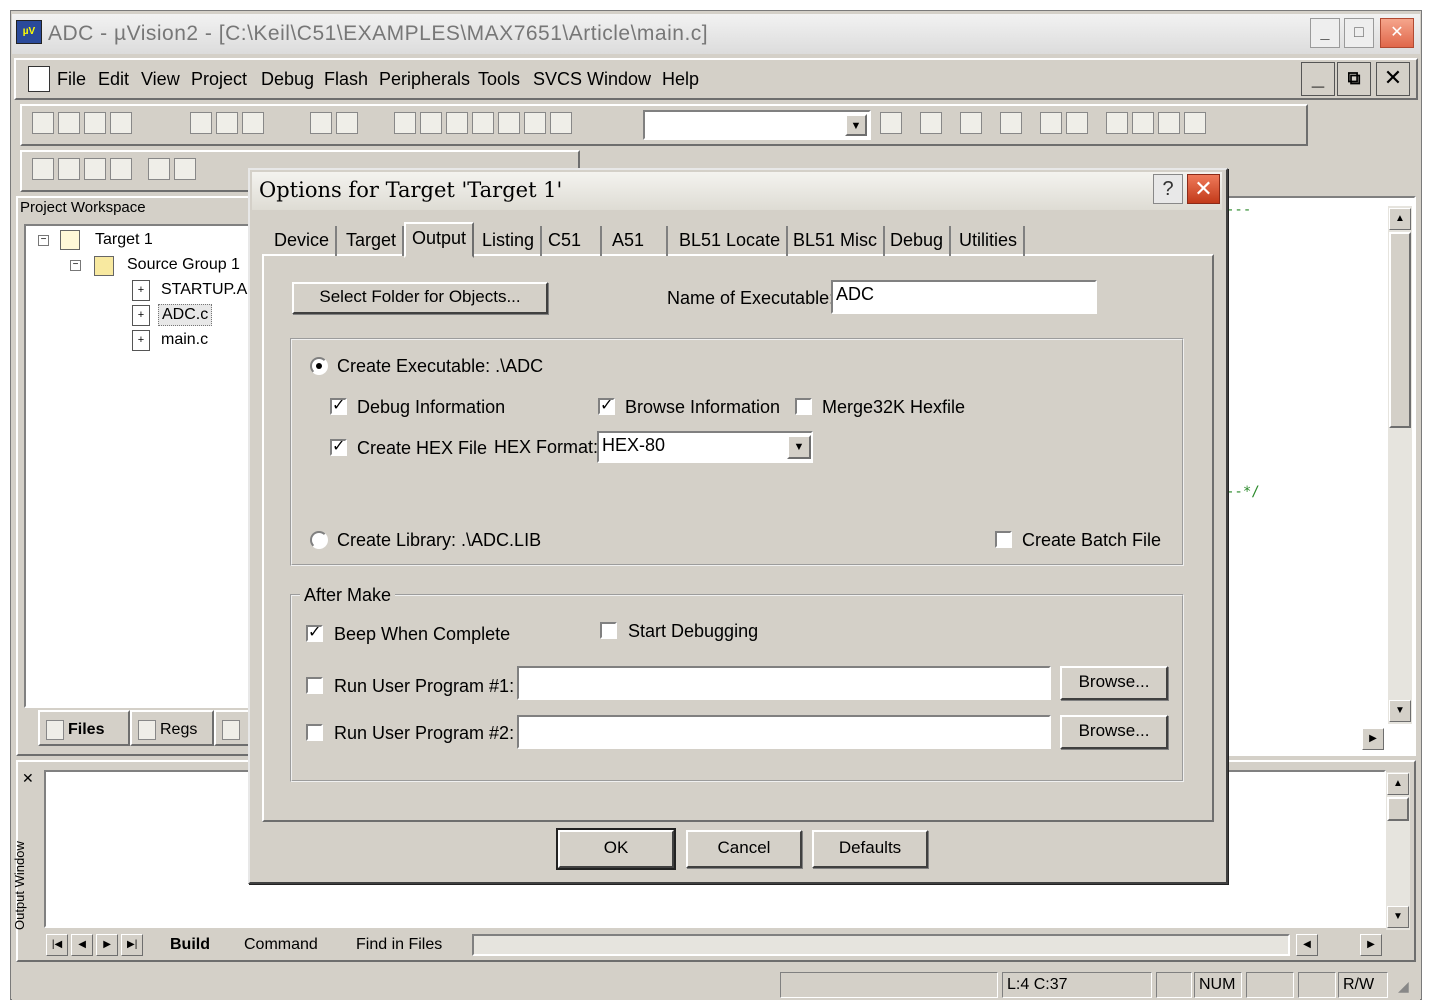 The width and height of the screenshot is (1429, 1003). What do you see at coordinates (439, 240) in the screenshot?
I see `tab-output: Output` at bounding box center [439, 240].